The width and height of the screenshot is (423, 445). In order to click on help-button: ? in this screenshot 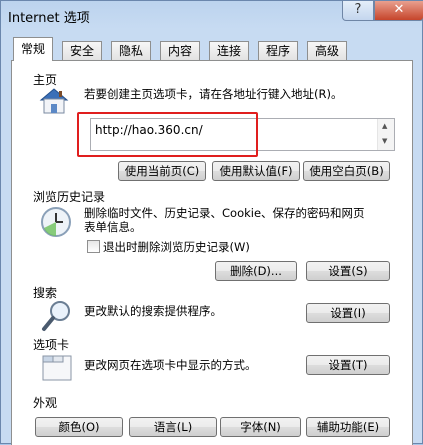, I will do `click(358, 11)`.